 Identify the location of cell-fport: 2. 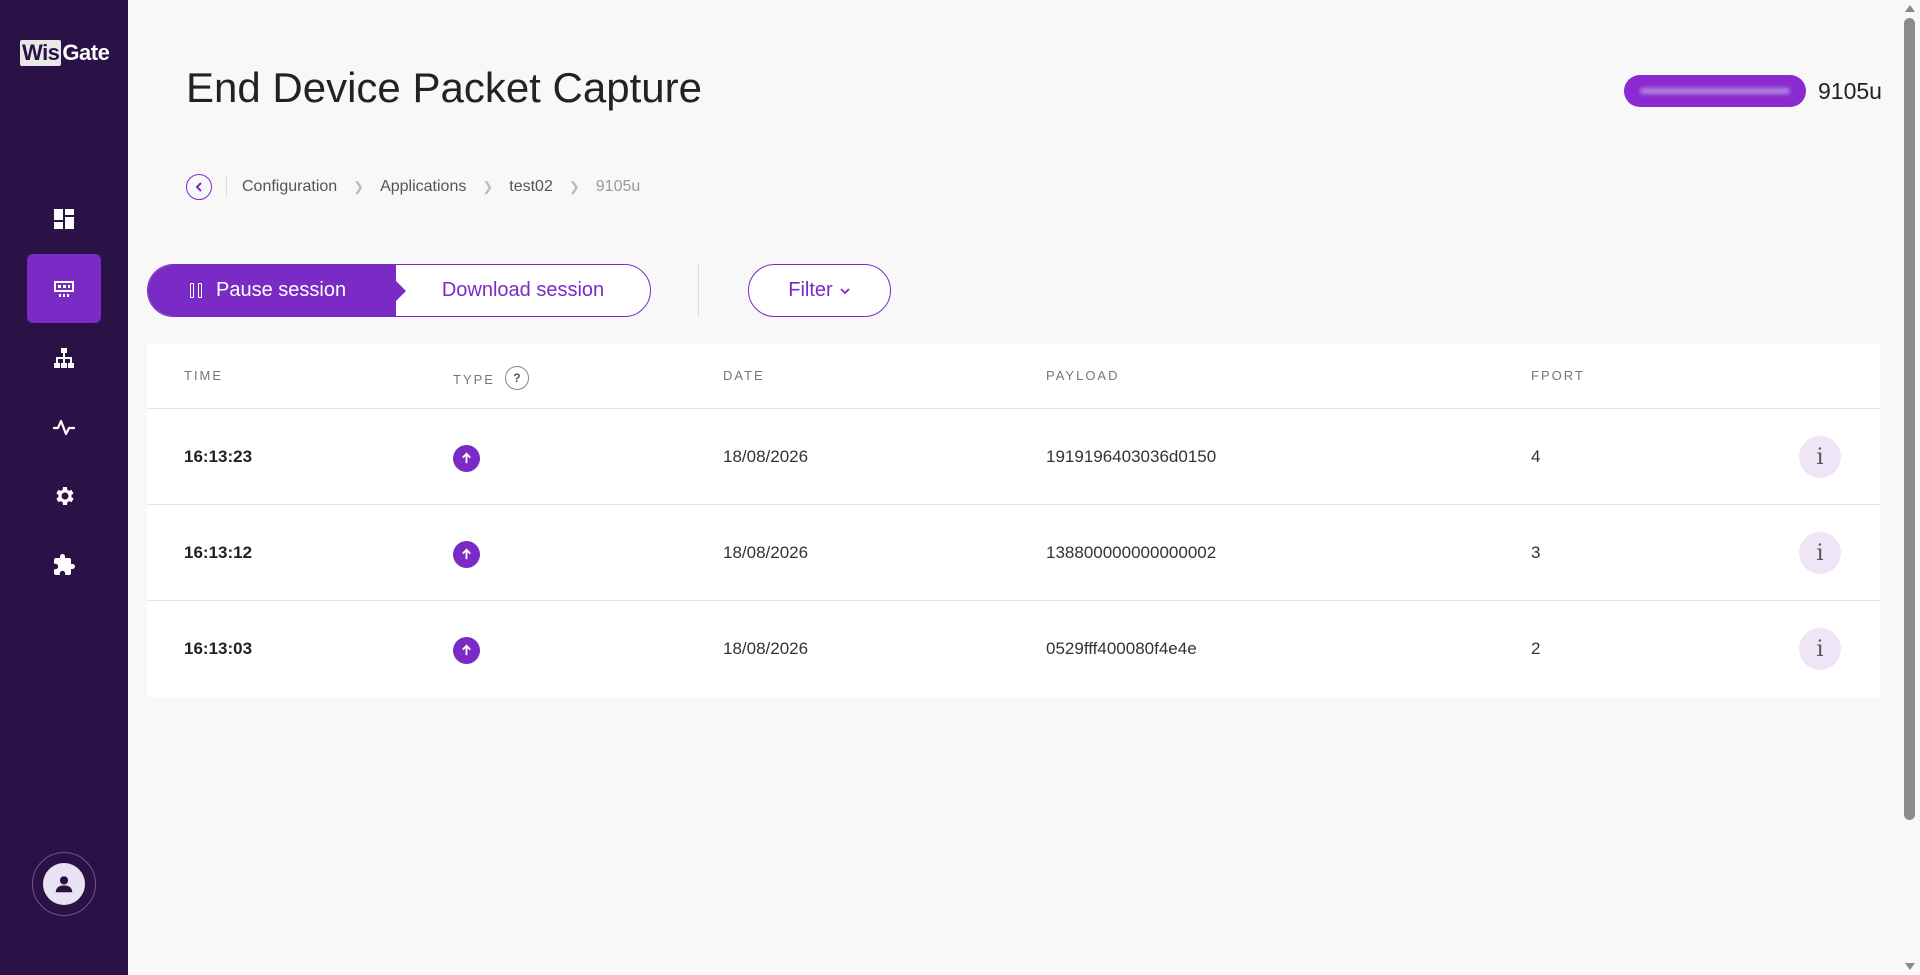
(1536, 648).